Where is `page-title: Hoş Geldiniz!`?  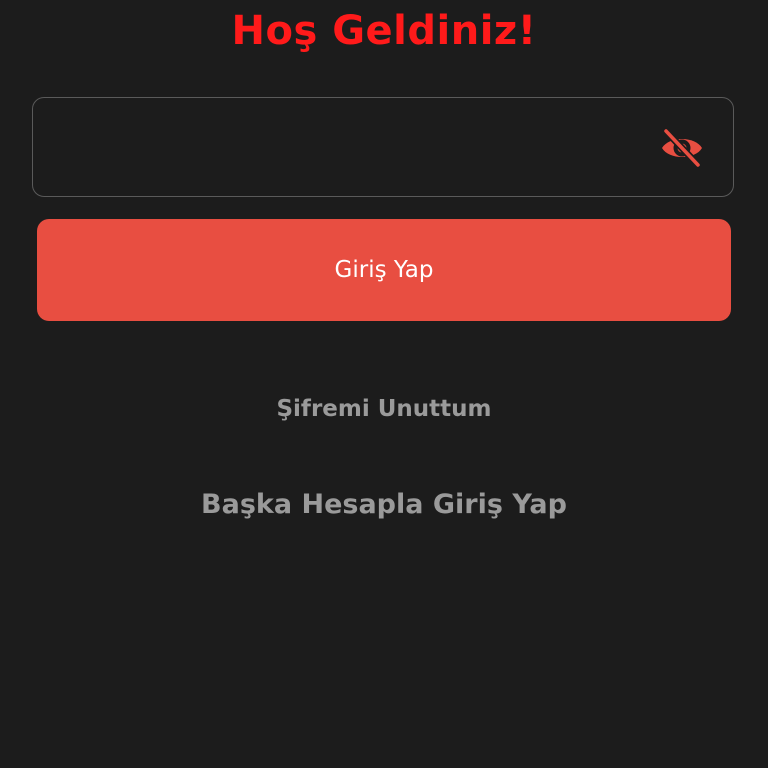 page-title: Hoş Geldiniz! is located at coordinates (384, 31).